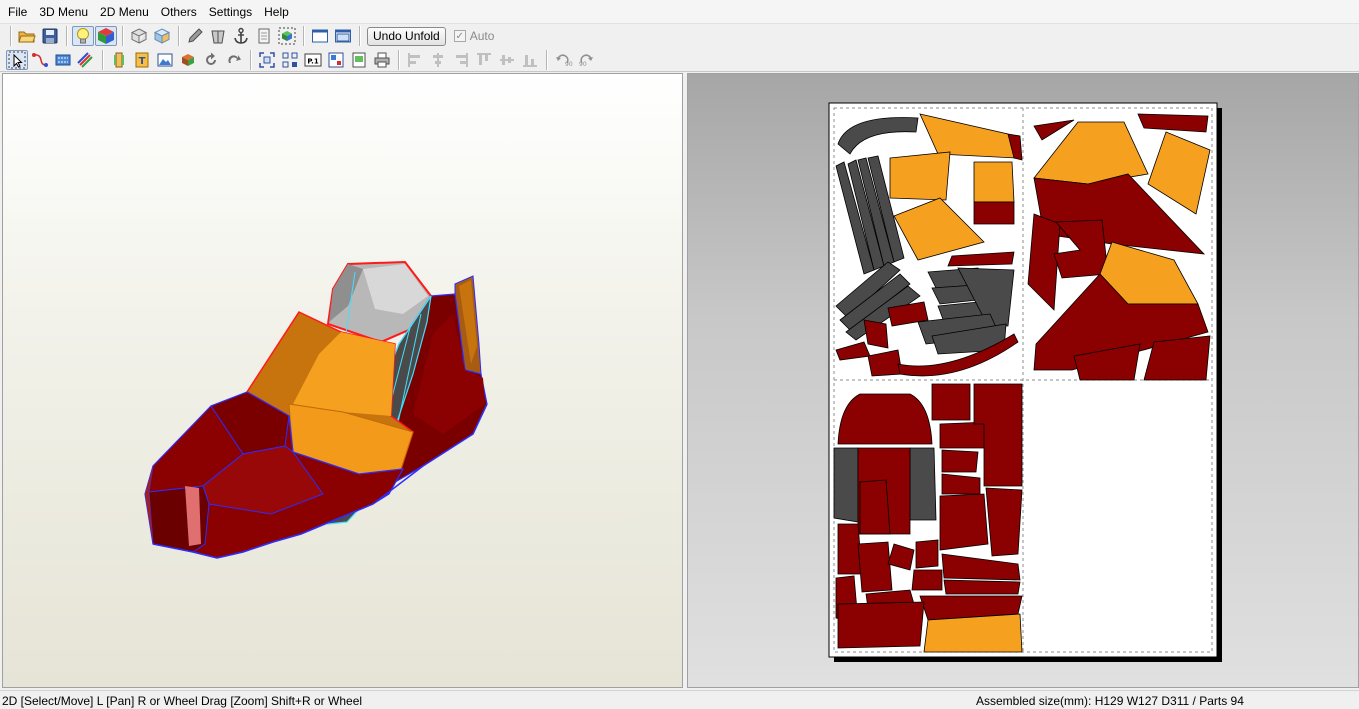  What do you see at coordinates (482, 36) in the screenshot?
I see `auto-checkbox-label: Auto` at bounding box center [482, 36].